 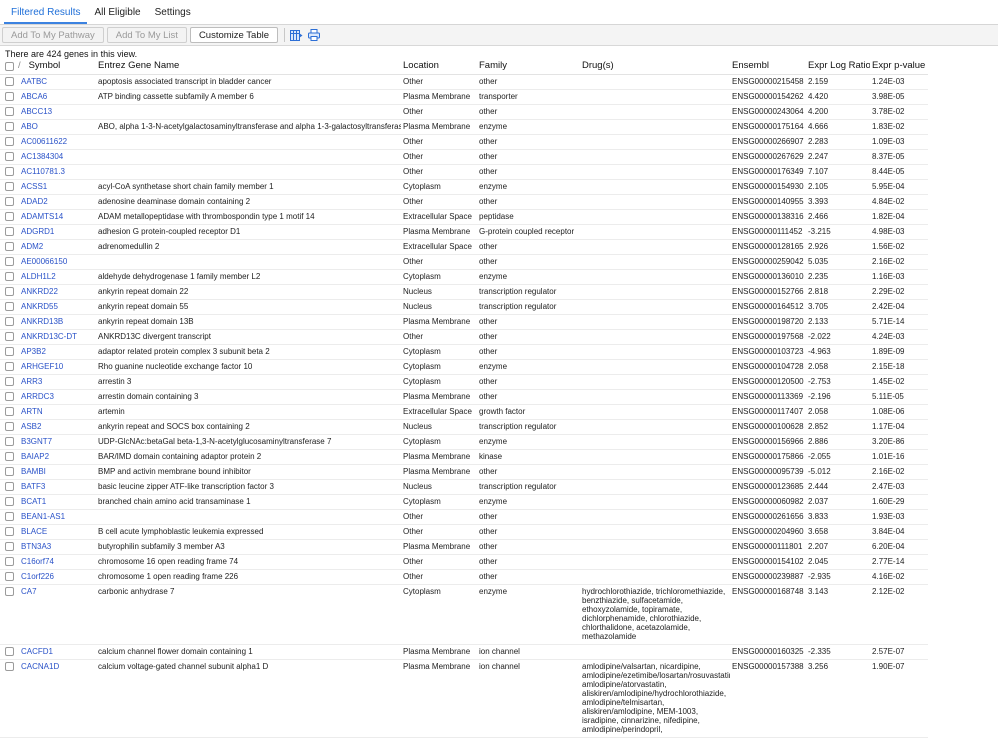 What do you see at coordinates (56, 442) in the screenshot?
I see `gene-symbol-link: B3GNT7` at bounding box center [56, 442].